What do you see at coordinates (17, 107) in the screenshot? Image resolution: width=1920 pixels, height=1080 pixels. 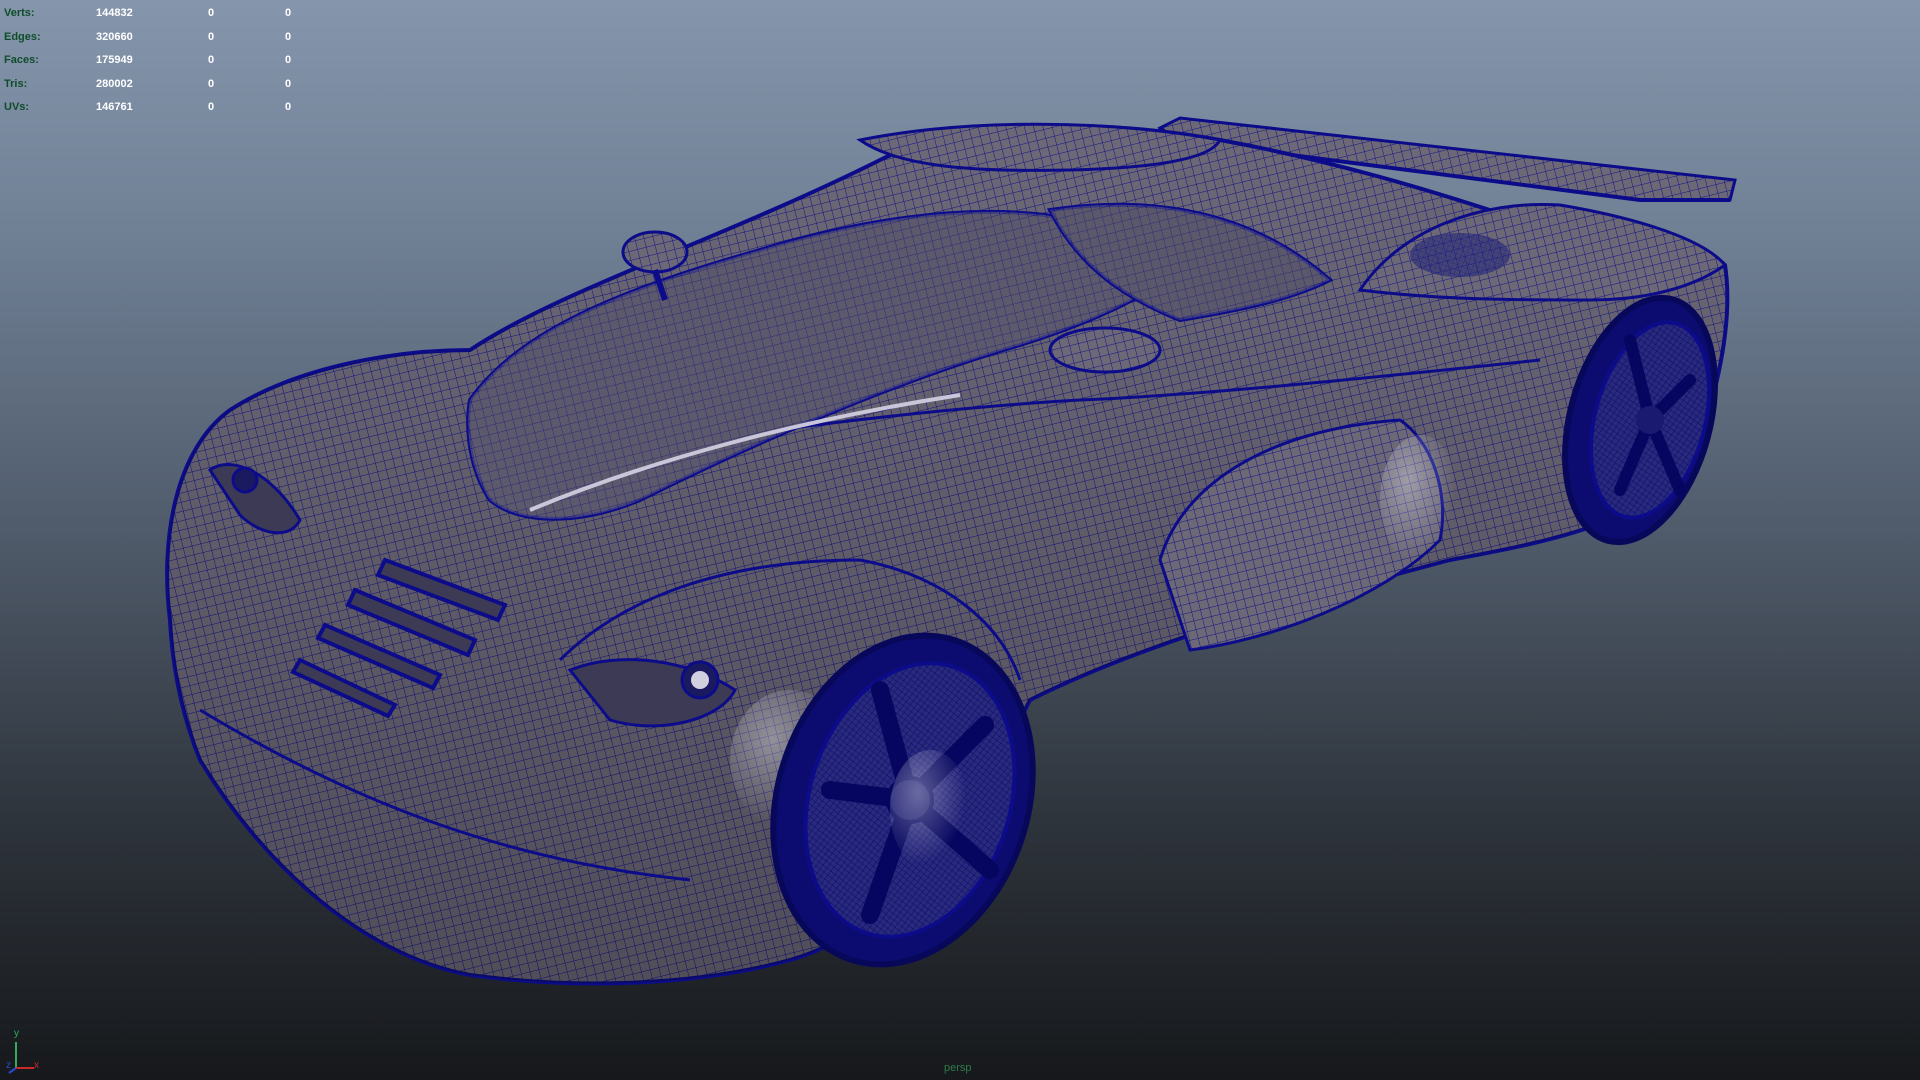 I see `hud-label: UVs:` at bounding box center [17, 107].